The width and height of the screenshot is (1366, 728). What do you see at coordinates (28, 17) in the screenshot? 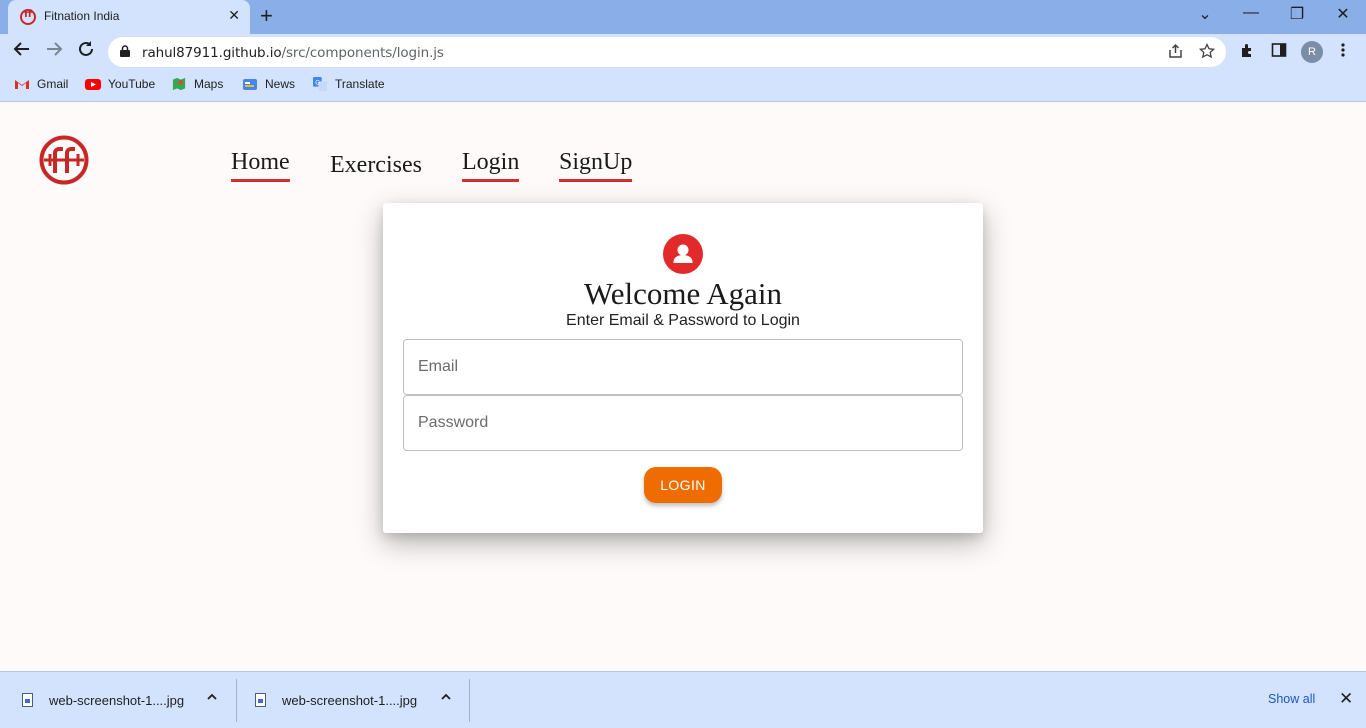
I see `site-favicon-icon` at bounding box center [28, 17].